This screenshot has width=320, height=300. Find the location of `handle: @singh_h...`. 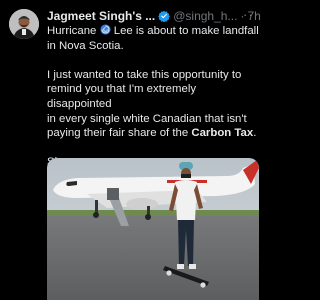

handle: @singh_h... is located at coordinates (205, 16).